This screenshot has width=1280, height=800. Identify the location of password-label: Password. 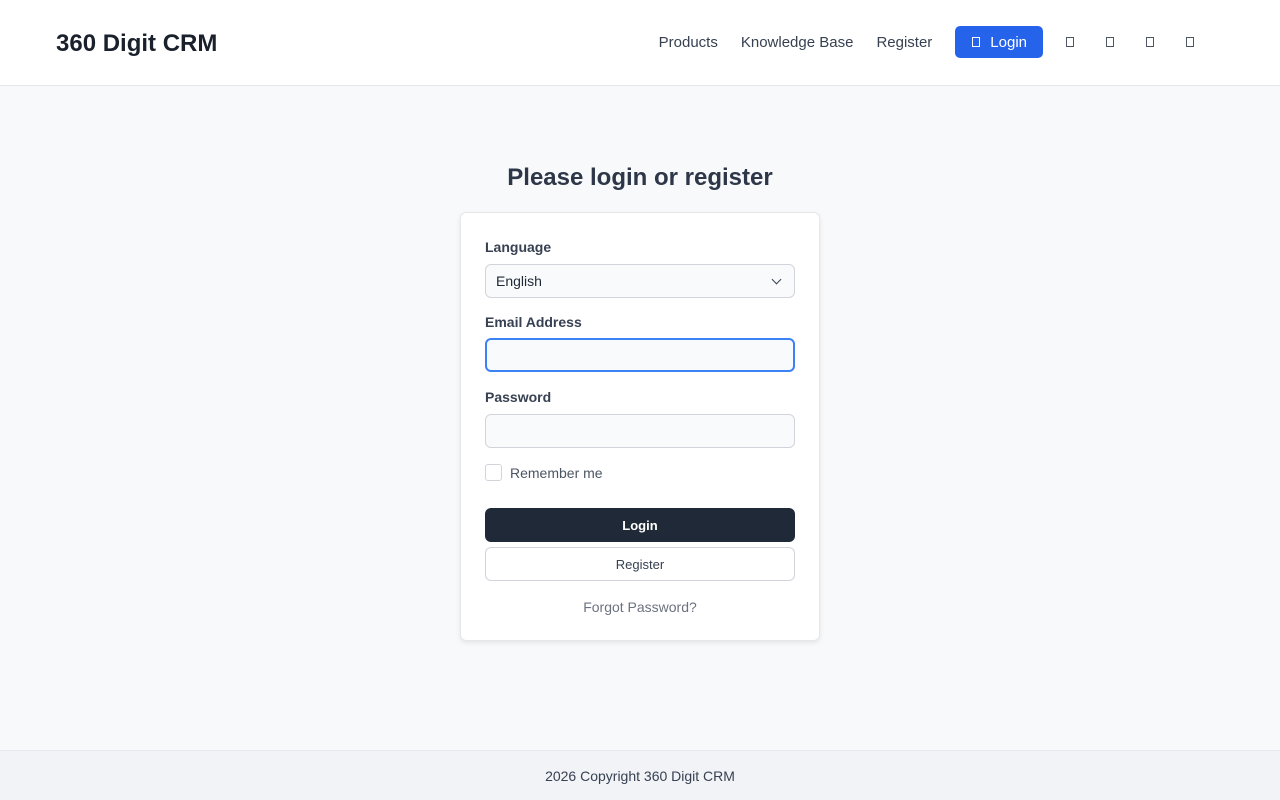
(518, 397).